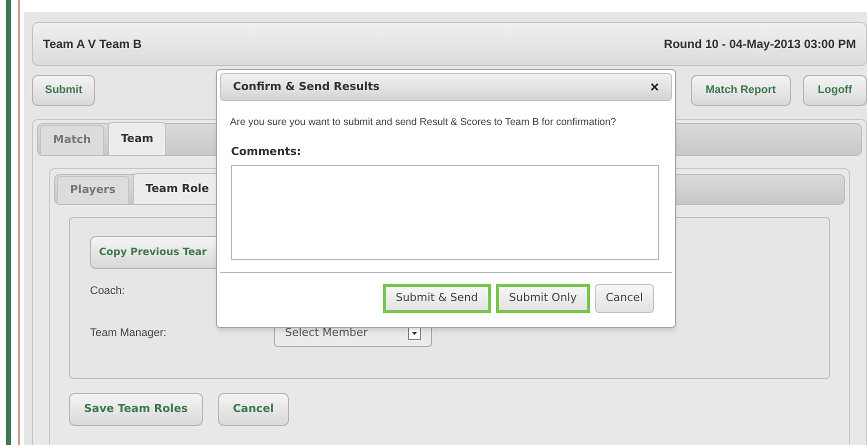 The width and height of the screenshot is (867, 445). What do you see at coordinates (306, 86) in the screenshot?
I see `dialog-title: Confirm & Send Results` at bounding box center [306, 86].